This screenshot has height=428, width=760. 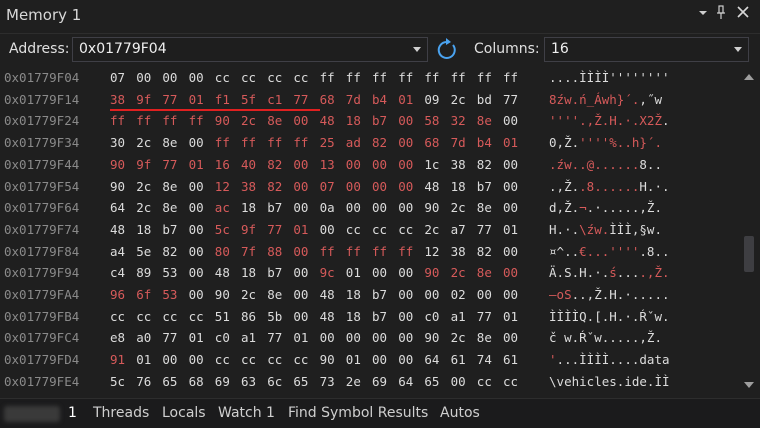 What do you see at coordinates (605, 99) in the screenshot?
I see `memory-ascii: 8źw.ń_Áwh}´.,˝w` at bounding box center [605, 99].